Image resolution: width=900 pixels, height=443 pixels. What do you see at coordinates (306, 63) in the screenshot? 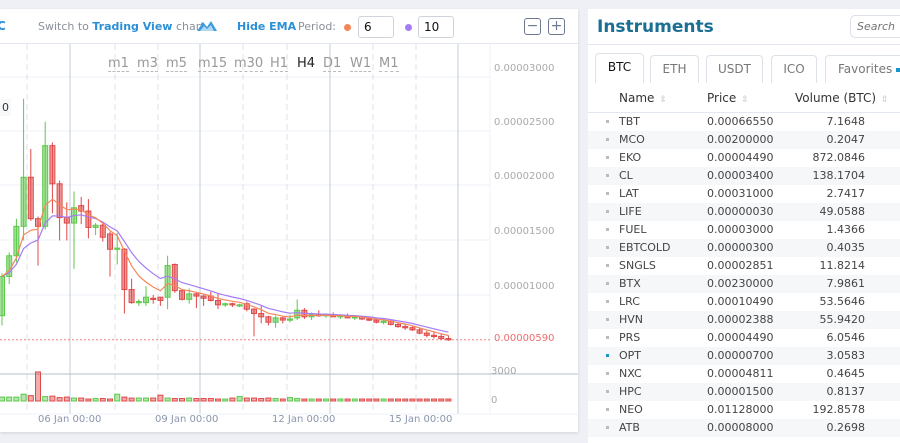
I see `timeframe-H4: H4` at bounding box center [306, 63].